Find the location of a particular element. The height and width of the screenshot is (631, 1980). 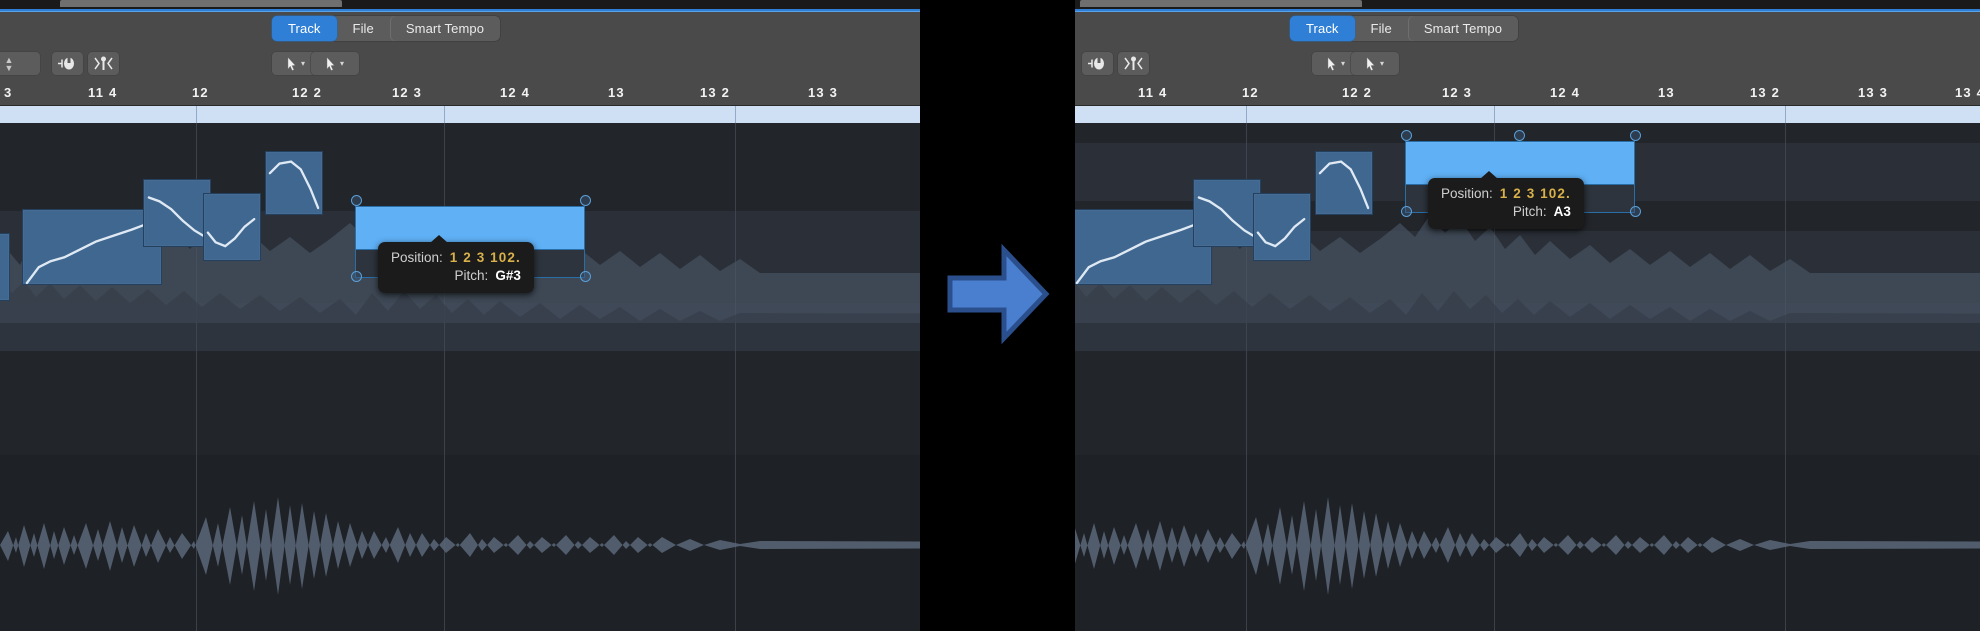

tooltip-pitch-label: Pitch: is located at coordinates (471, 276).